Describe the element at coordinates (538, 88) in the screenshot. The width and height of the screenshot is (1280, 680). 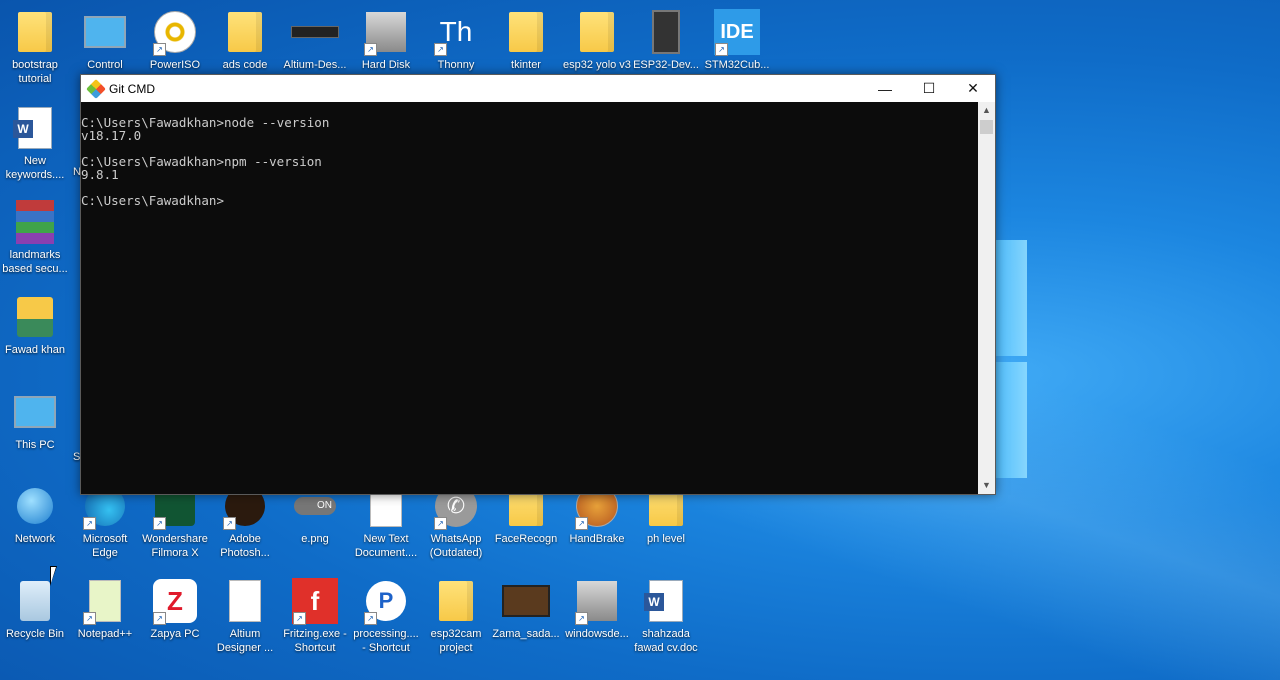
I see `window-titlebar: Git CMD — ☐ ✕` at that location.